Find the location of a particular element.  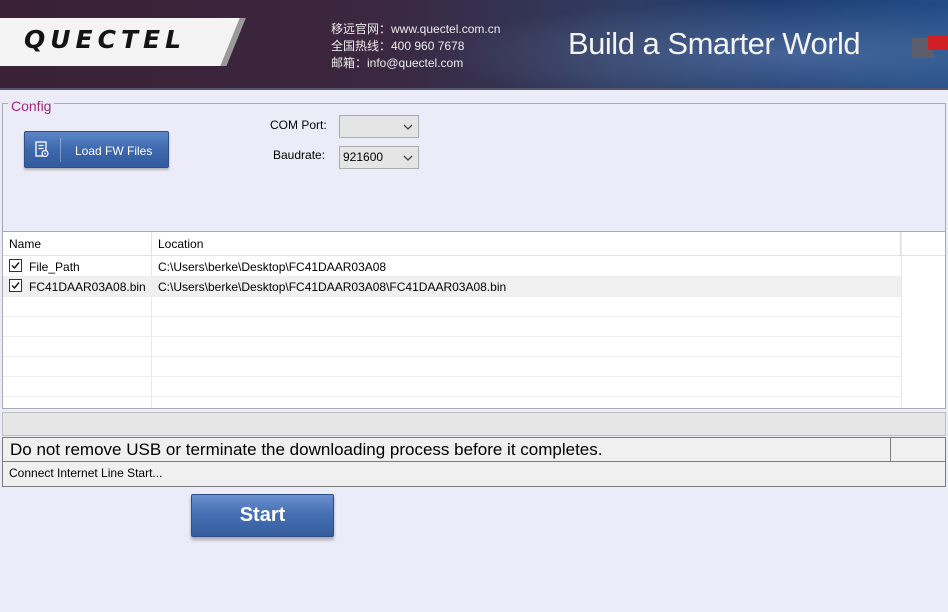

column-header-location: Location is located at coordinates (526, 244).